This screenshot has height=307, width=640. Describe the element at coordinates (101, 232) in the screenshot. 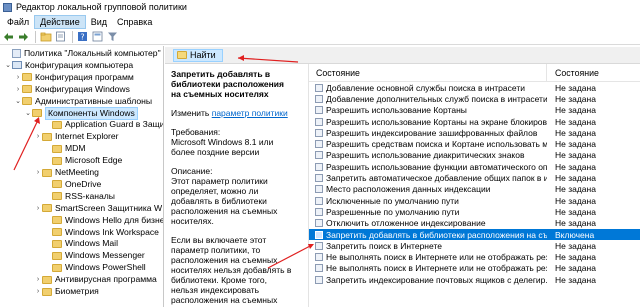

I see `tree-item: Windows Ink Workspace` at that location.